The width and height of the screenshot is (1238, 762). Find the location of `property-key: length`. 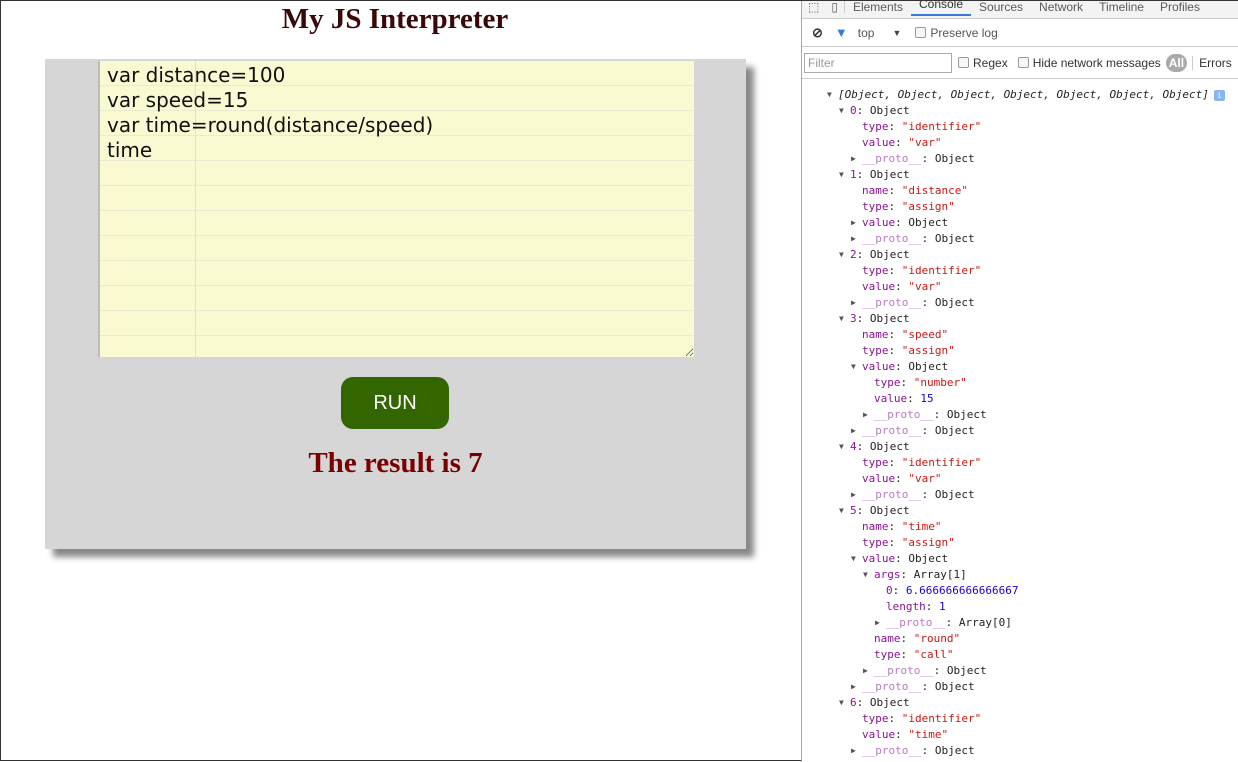

property-key: length is located at coordinates (906, 606).